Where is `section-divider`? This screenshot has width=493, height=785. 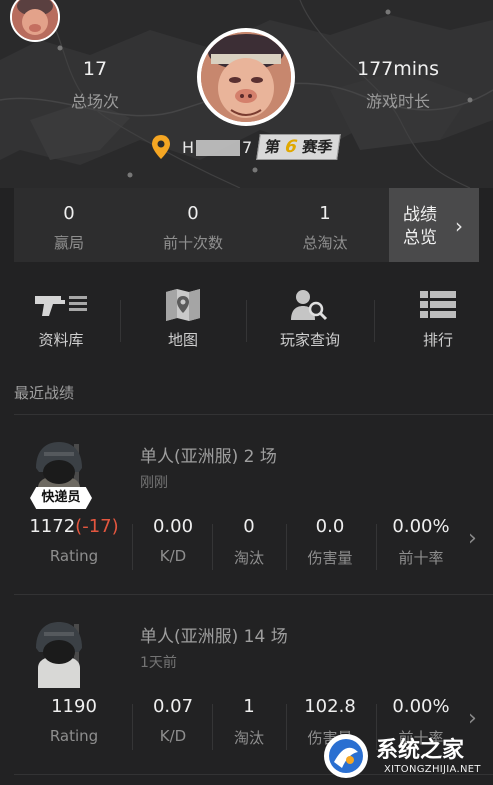
section-divider is located at coordinates (253, 414).